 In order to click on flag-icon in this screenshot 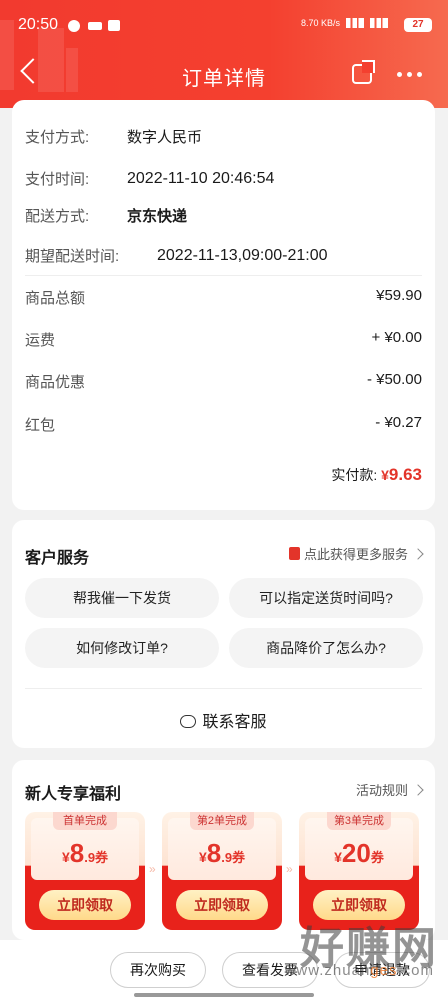, I will do `click(294, 553)`.